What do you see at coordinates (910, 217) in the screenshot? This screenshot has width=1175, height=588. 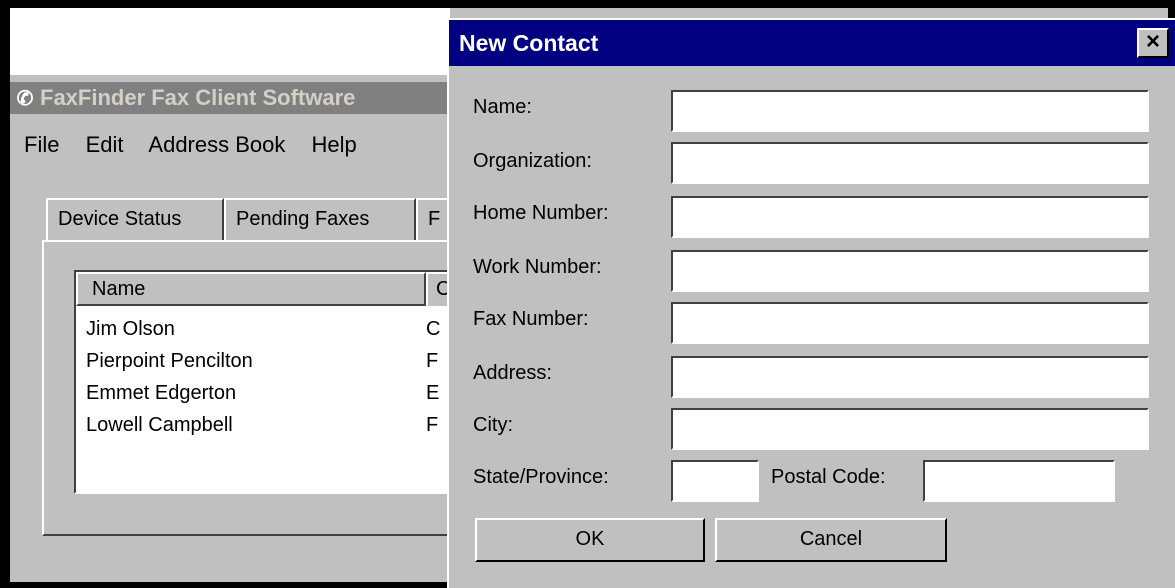 I see `home-number-field` at bounding box center [910, 217].